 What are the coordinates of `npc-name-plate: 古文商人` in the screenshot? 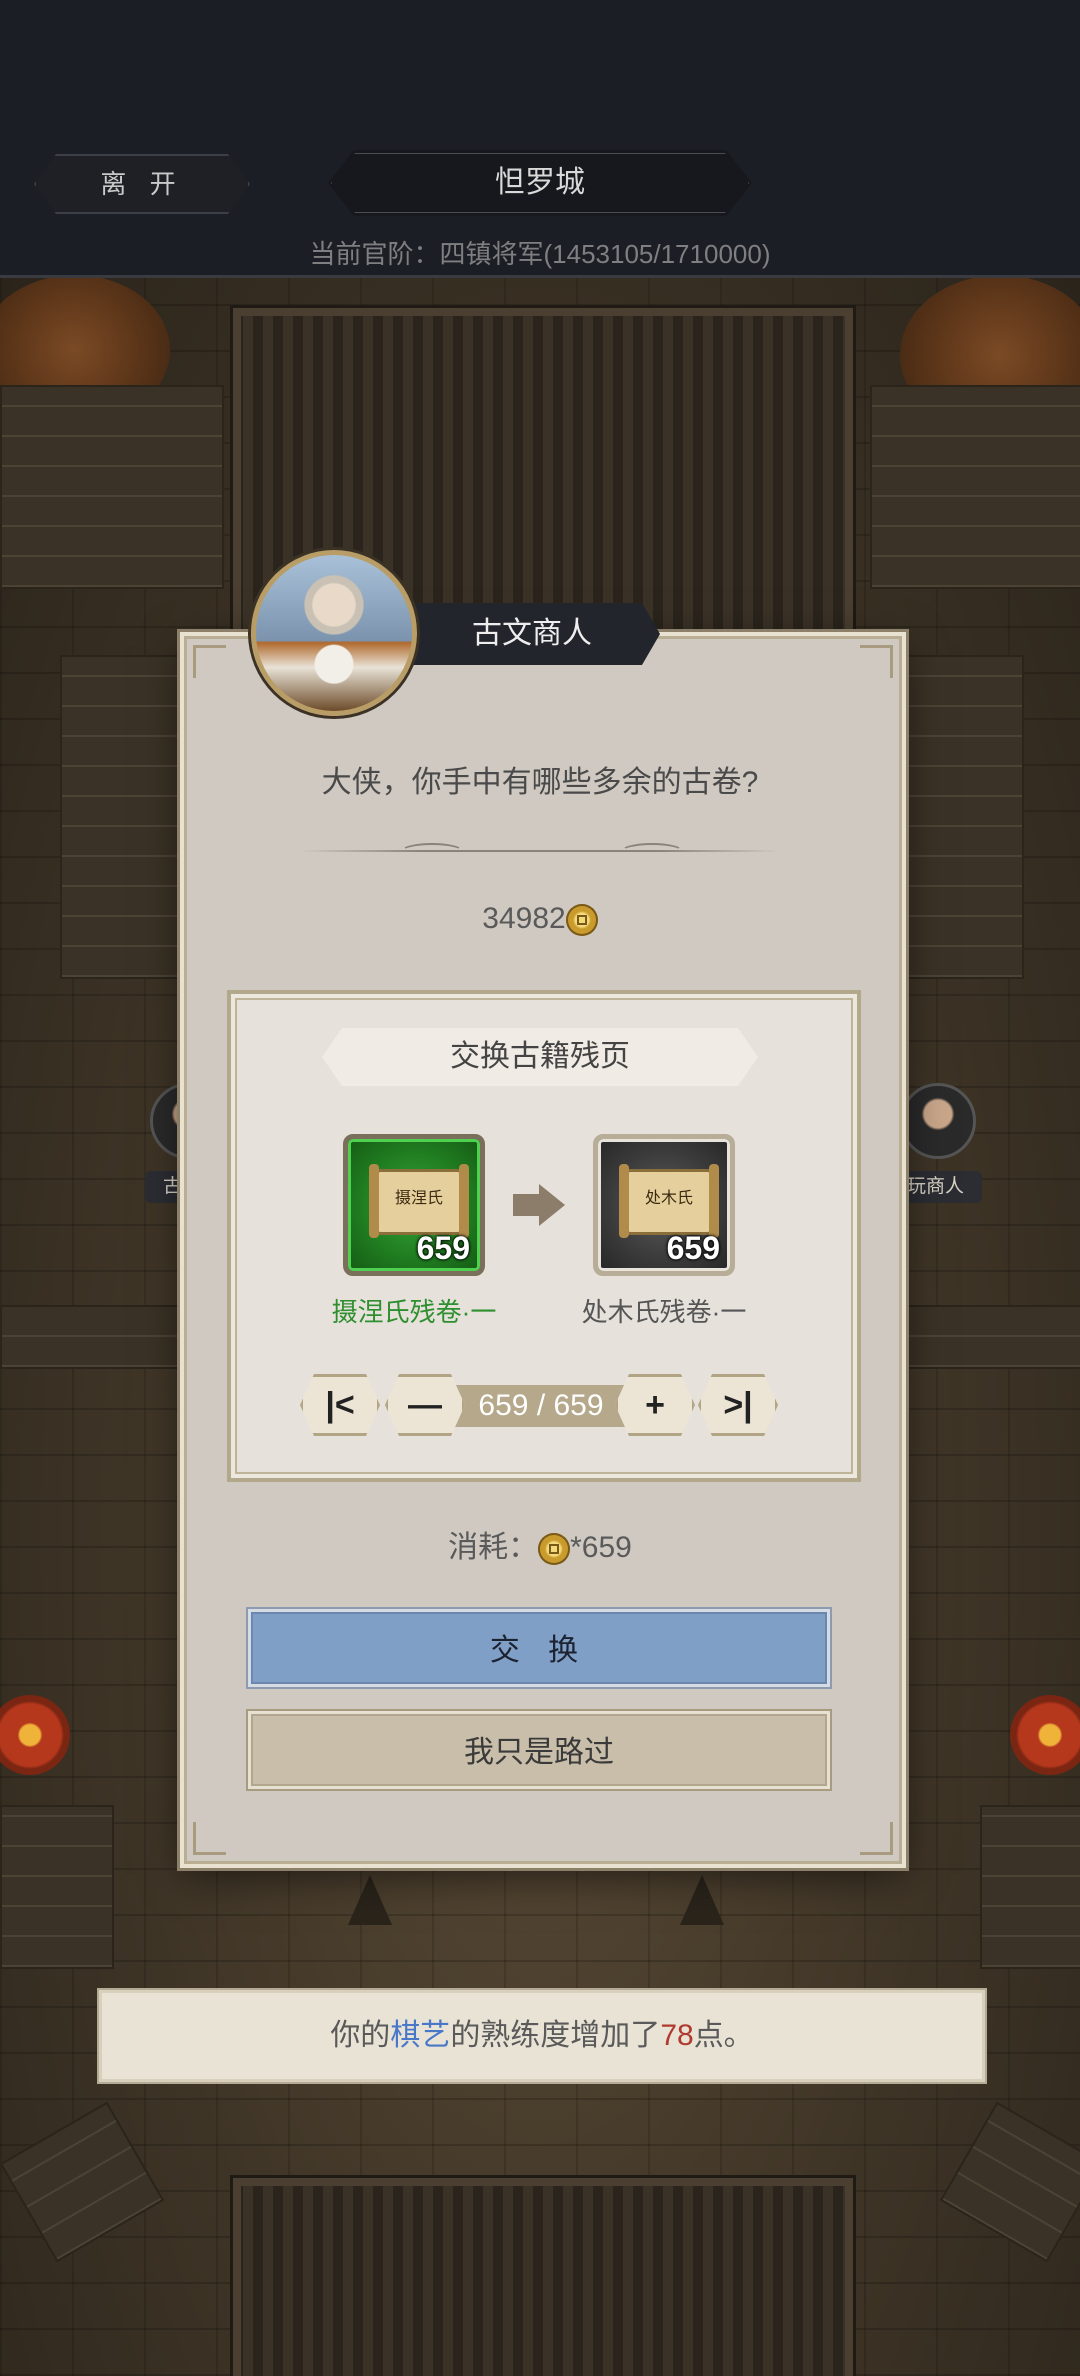 It's located at (532, 634).